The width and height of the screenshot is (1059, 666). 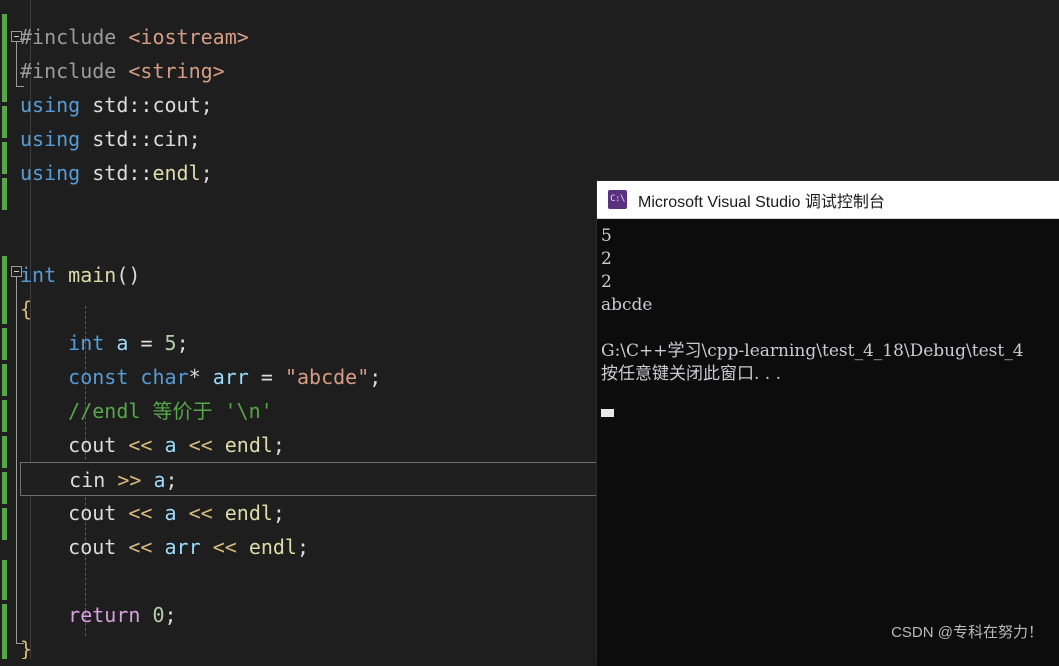 What do you see at coordinates (298, 275) in the screenshot?
I see `code-line: int main()` at bounding box center [298, 275].